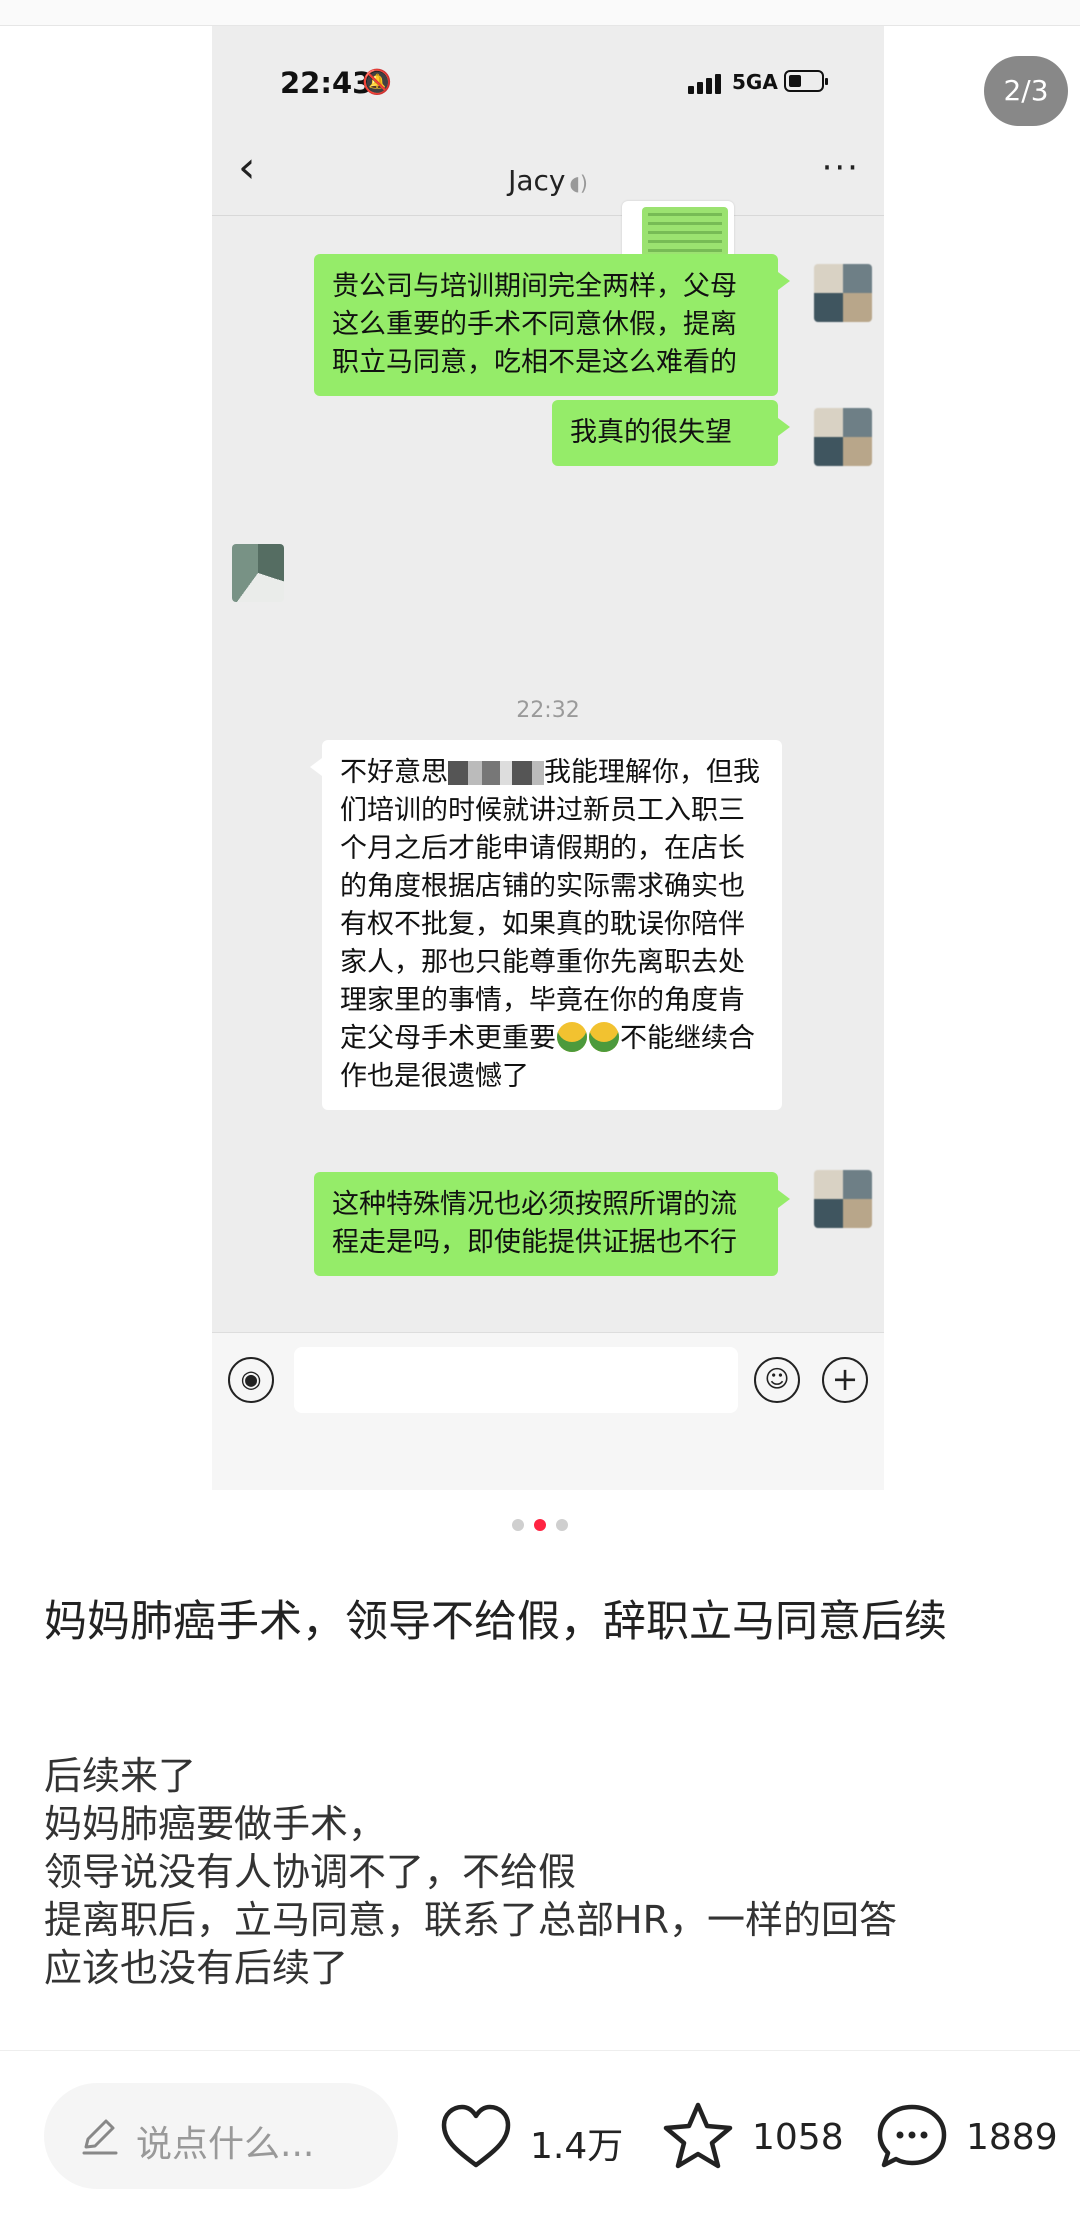 Image resolution: width=1080 pixels, height=2217 pixels. What do you see at coordinates (912, 2136) in the screenshot?
I see `comment-bubble-icon` at bounding box center [912, 2136].